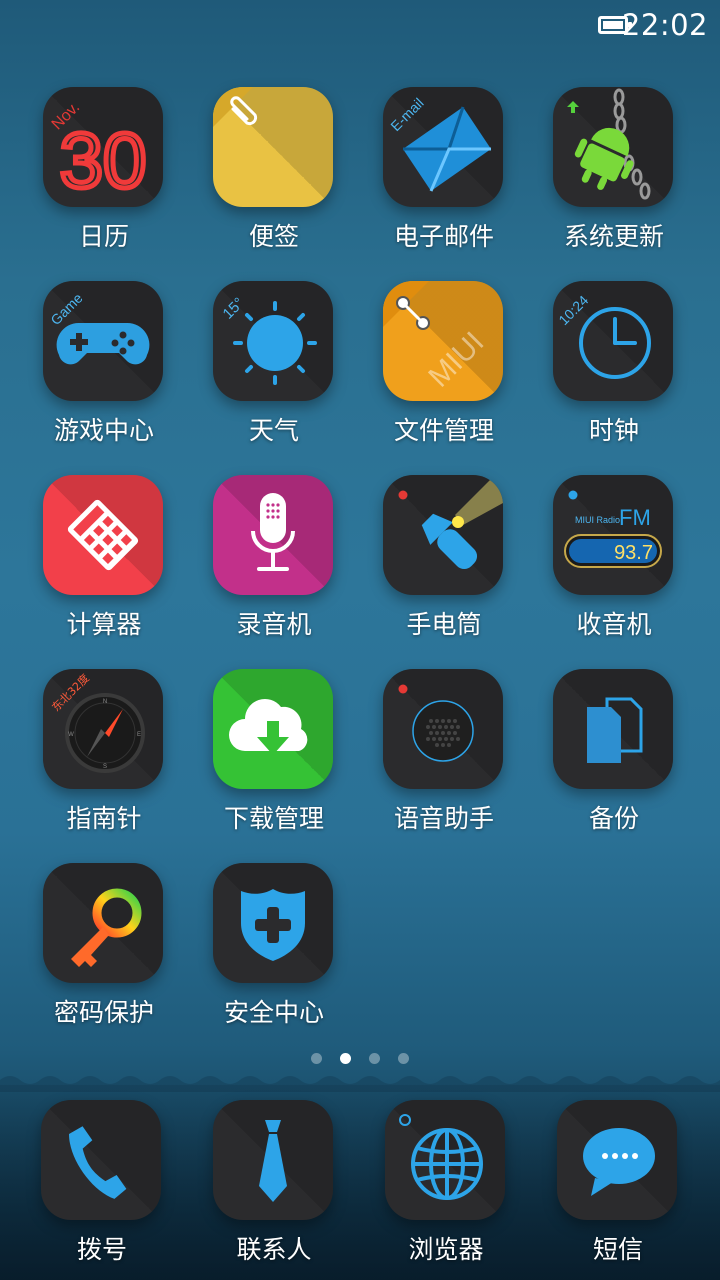 The width and height of the screenshot is (720, 1280). I want to click on speaker-icon, so click(443, 729).